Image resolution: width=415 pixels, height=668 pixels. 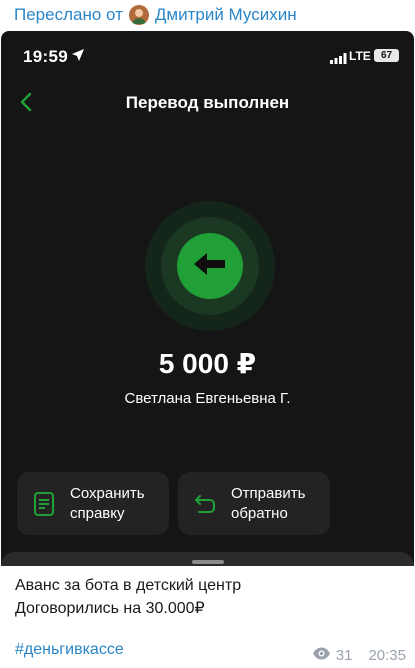 What do you see at coordinates (69, 650) in the screenshot?
I see `hashtag-link: #деньгивкассе` at bounding box center [69, 650].